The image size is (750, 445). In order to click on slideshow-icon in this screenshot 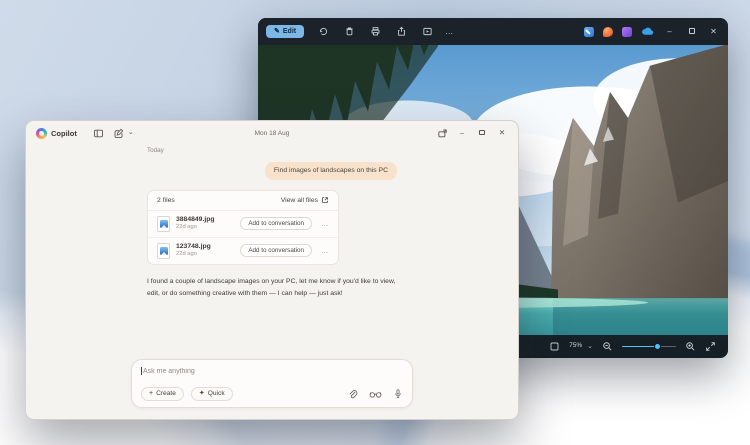, I will do `click(427, 31)`.